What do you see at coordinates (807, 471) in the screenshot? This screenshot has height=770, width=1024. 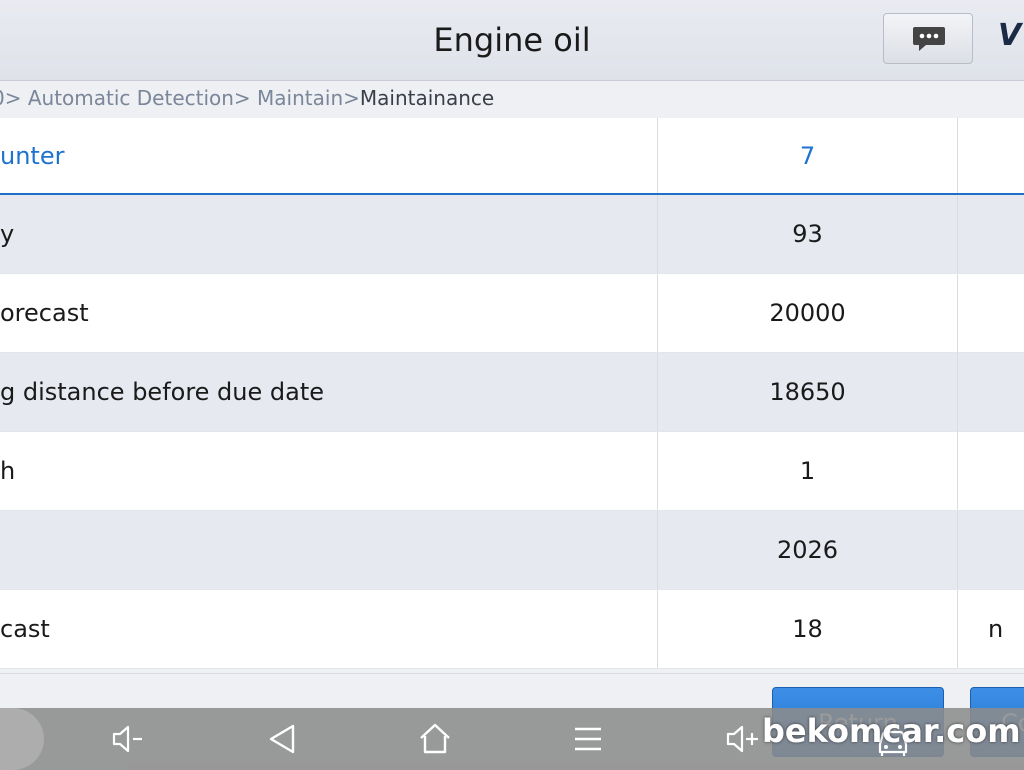 I see `table-cell-value: 1` at bounding box center [807, 471].